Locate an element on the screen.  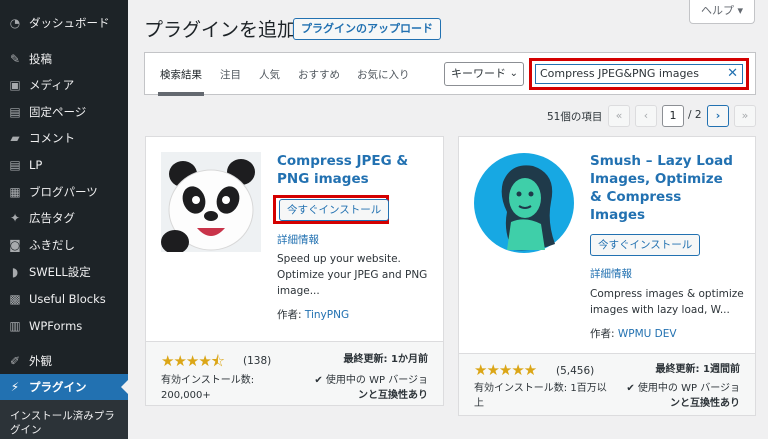
sidebar-item-label: ブログパーツ is located at coordinates (63, 192).